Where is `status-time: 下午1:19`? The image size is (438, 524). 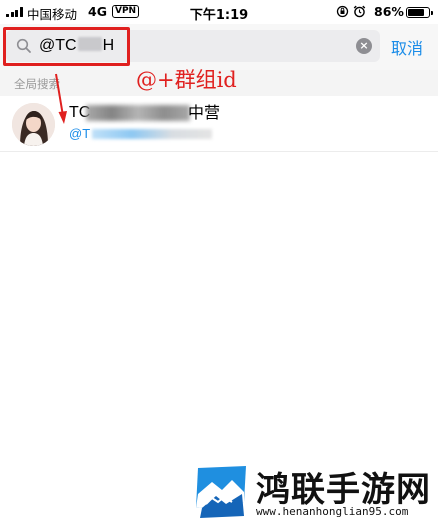
status-time: 下午1:19 is located at coordinates (219, 15).